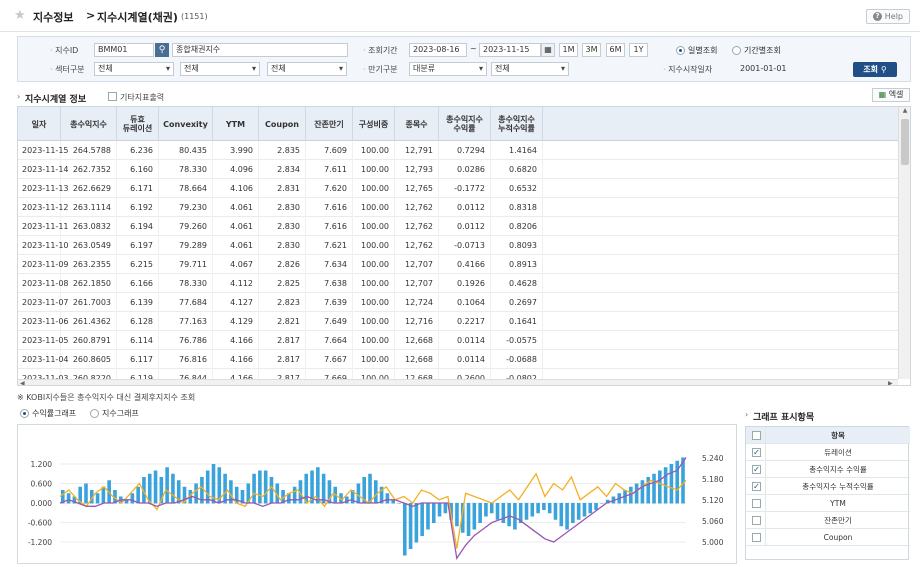  I want to click on table-cell: 12,793, so click(417, 169).